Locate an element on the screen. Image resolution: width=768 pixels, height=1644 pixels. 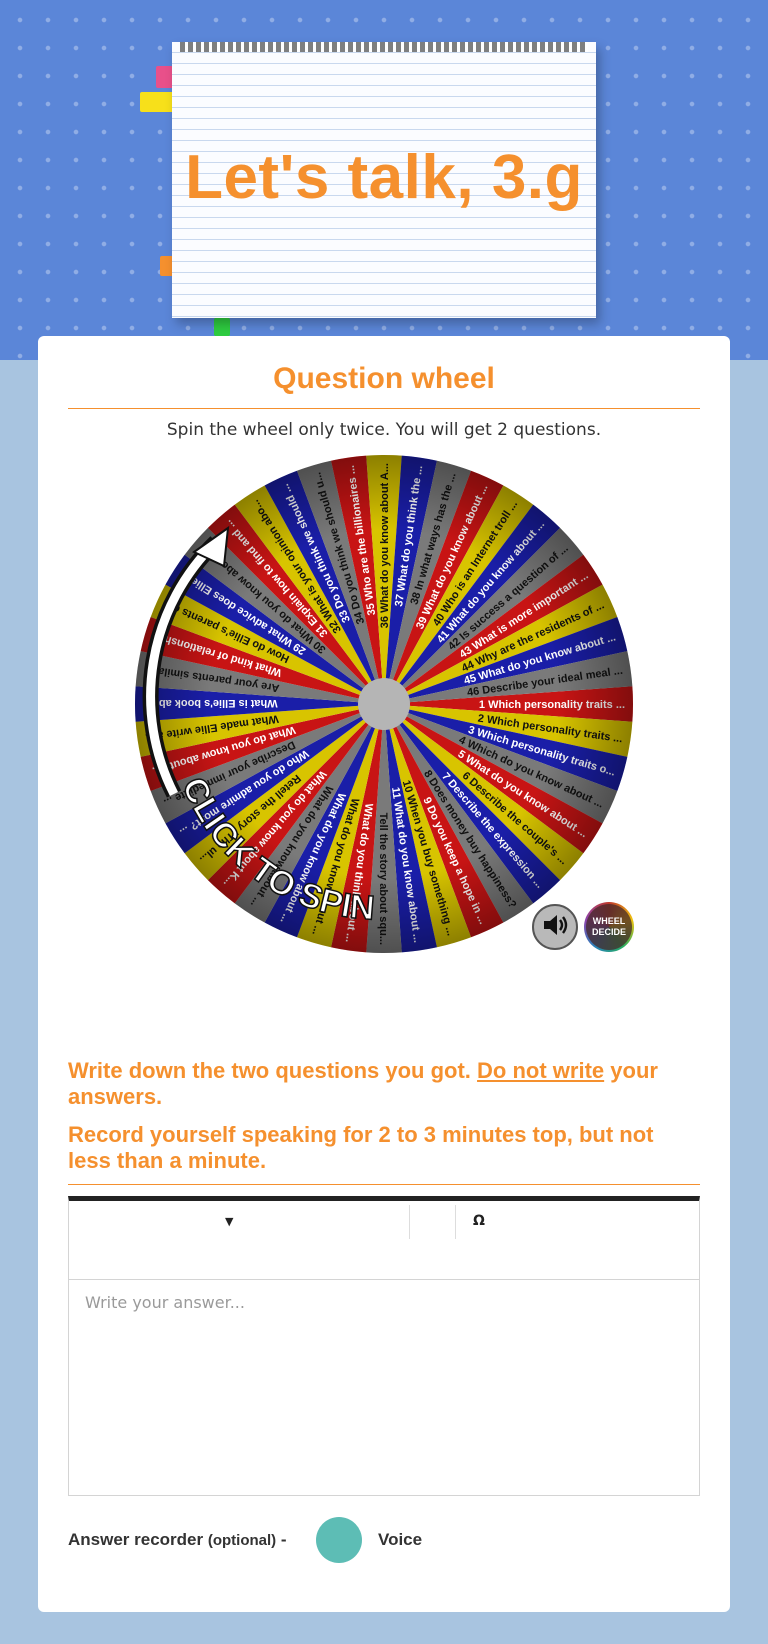
task-divider is located at coordinates (384, 1184).